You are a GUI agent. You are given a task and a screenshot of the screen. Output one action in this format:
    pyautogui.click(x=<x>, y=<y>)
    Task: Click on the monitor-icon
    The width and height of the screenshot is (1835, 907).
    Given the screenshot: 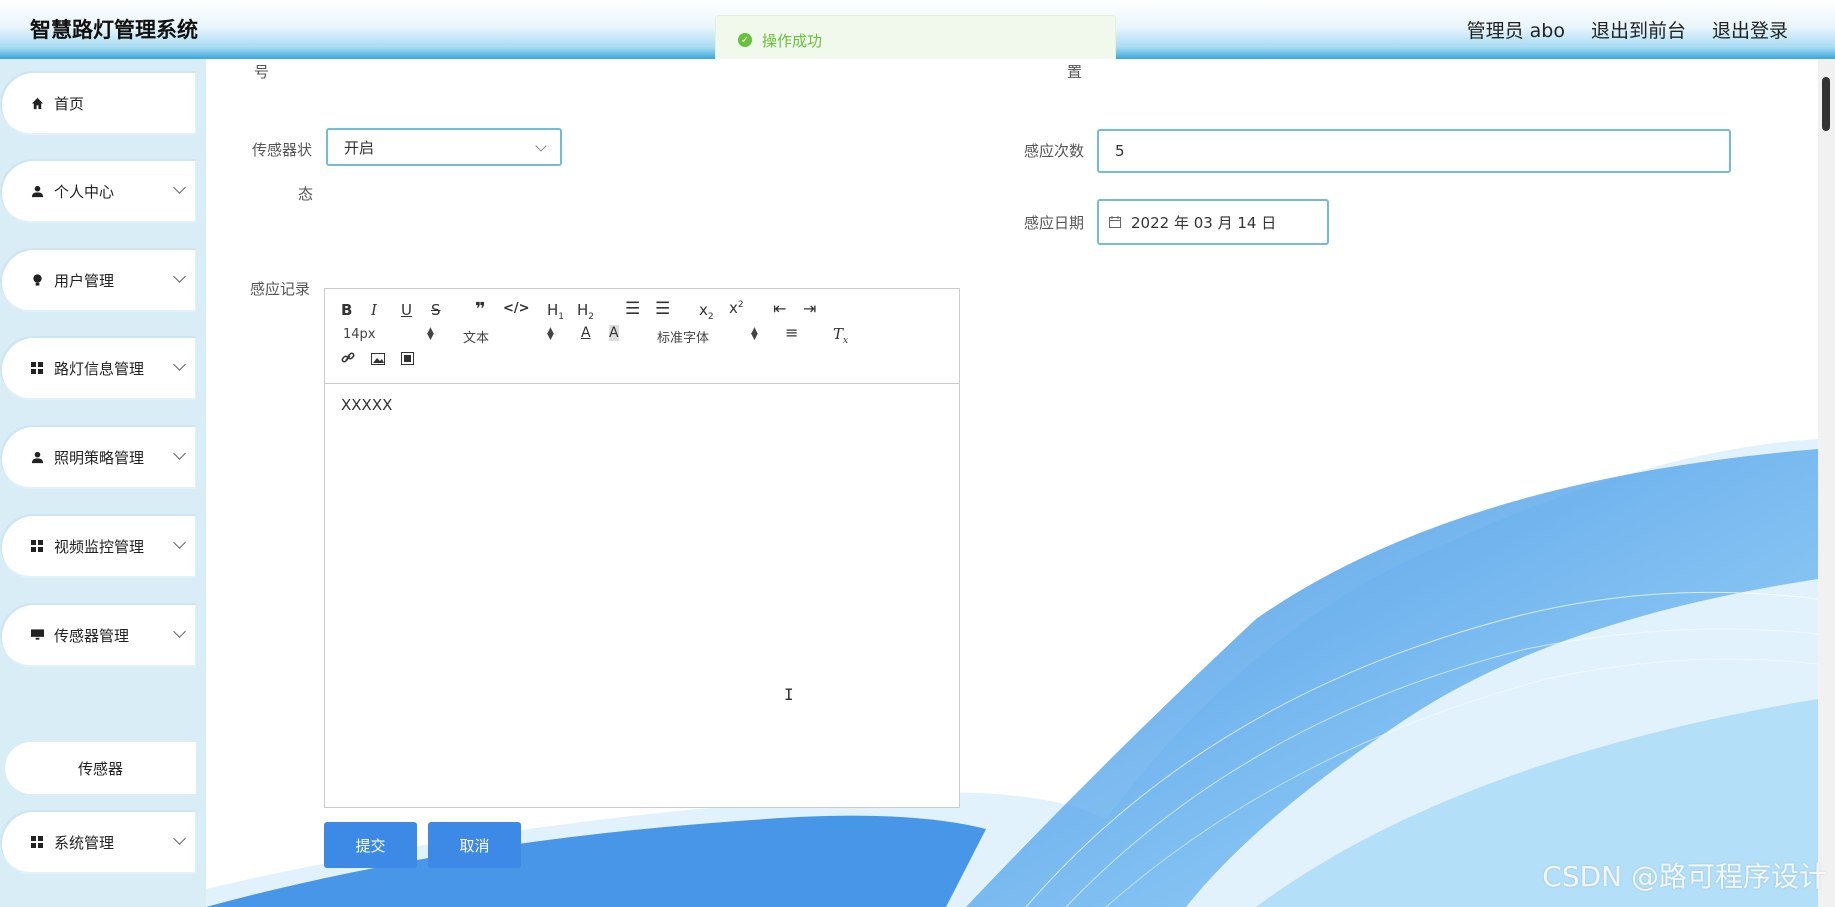 What is the action you would take?
    pyautogui.click(x=37, y=635)
    